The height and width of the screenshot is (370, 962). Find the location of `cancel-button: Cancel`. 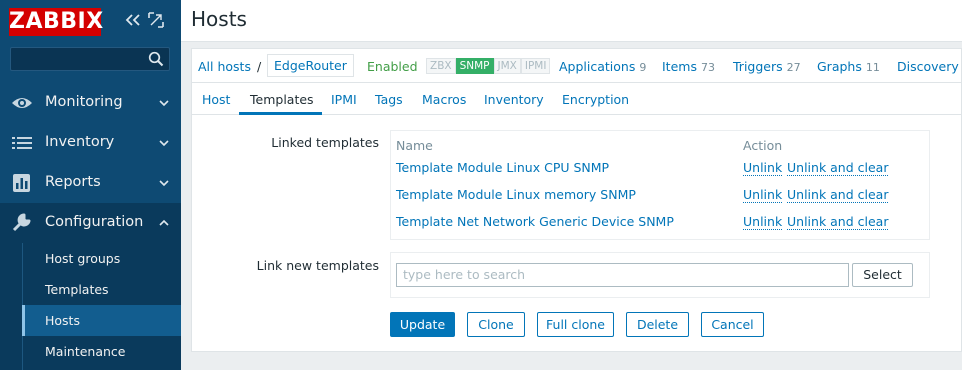

cancel-button: Cancel is located at coordinates (732, 324).